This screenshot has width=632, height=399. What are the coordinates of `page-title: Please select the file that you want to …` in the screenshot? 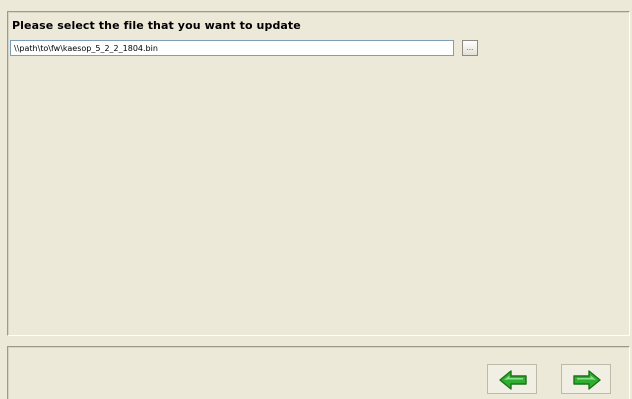 It's located at (156, 25).